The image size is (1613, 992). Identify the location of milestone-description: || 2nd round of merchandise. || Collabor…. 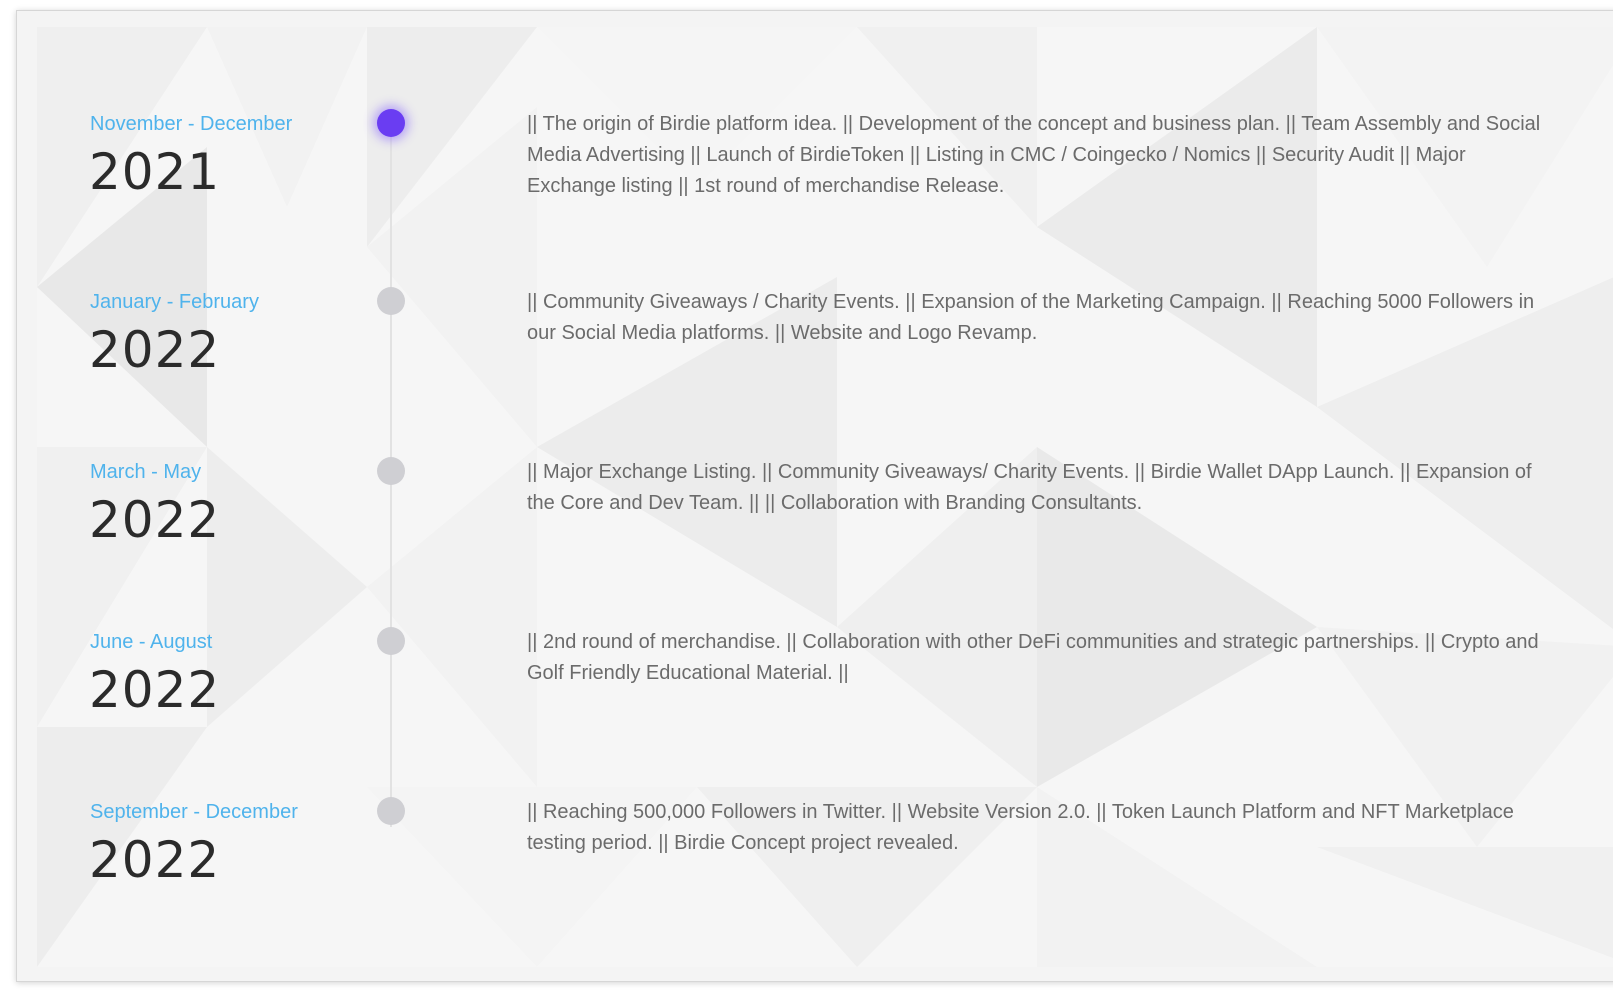
(1033, 657).